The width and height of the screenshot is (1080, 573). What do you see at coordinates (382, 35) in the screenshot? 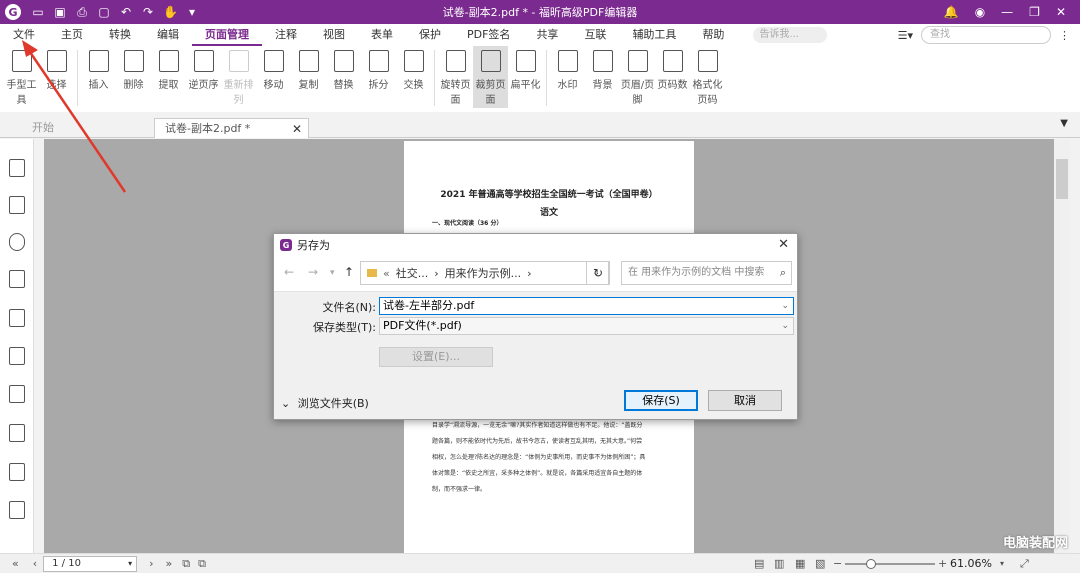
I see `menu-form: 表单` at bounding box center [382, 35].